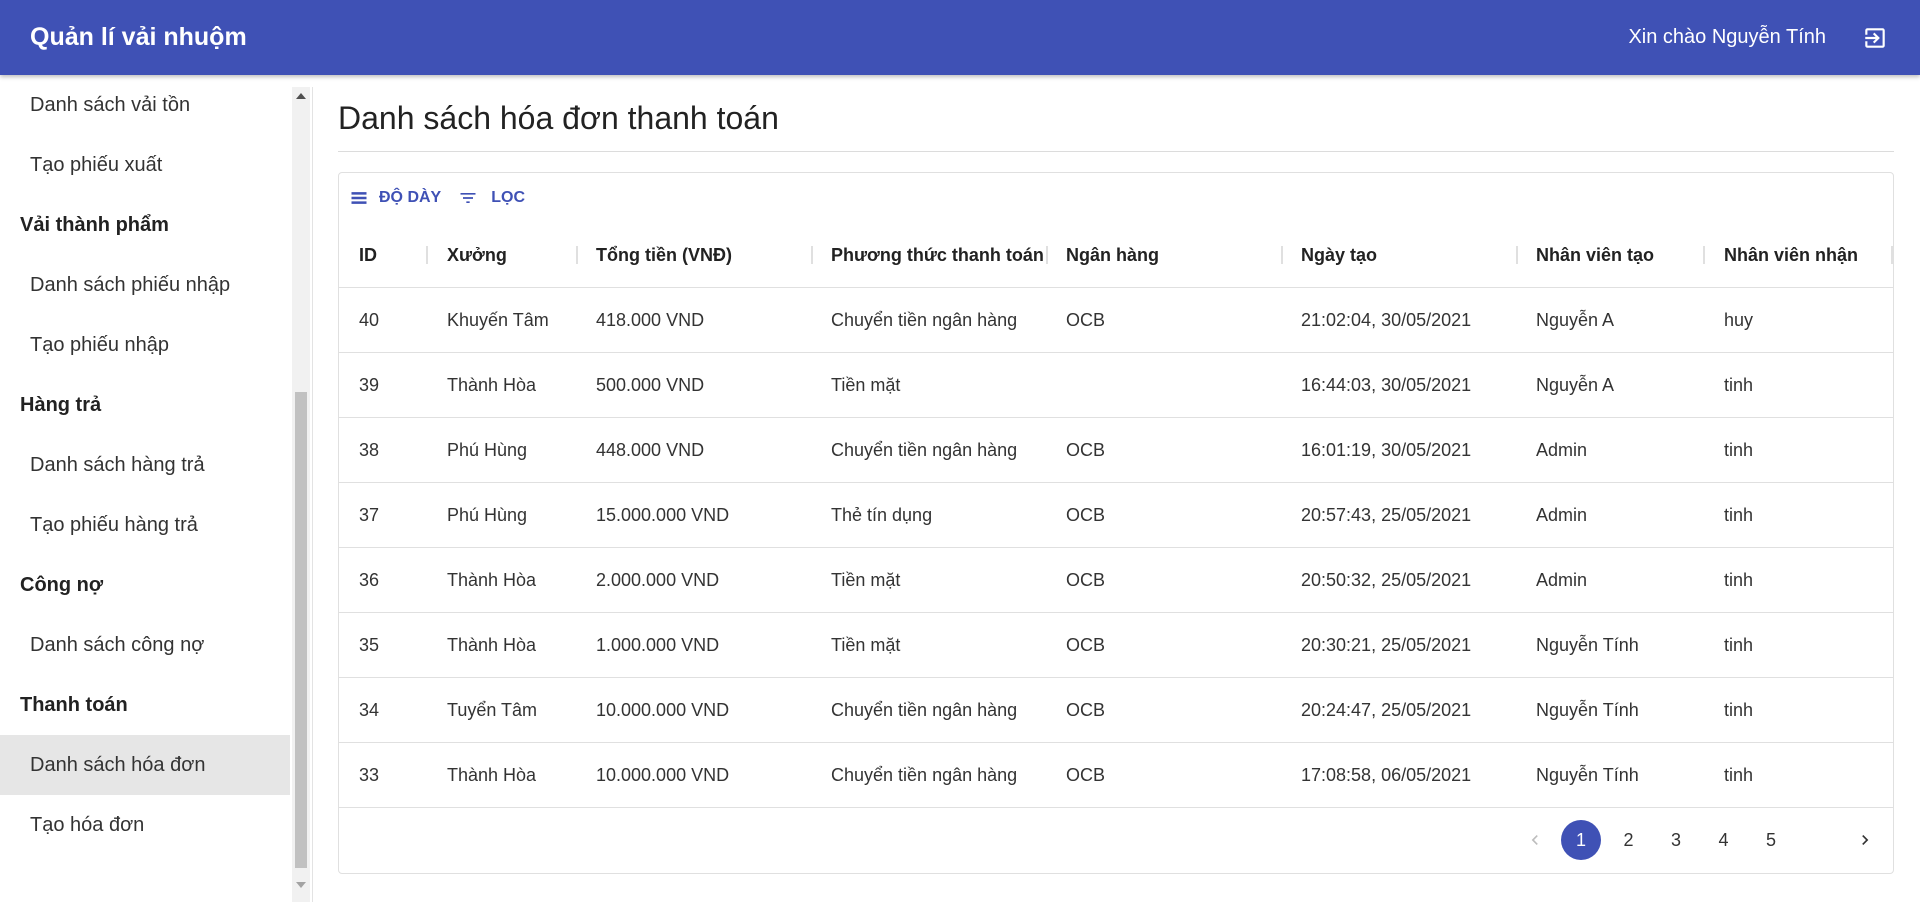  Describe the element at coordinates (498, 319) in the screenshot. I see `table-cell: Khuyến Tâm` at that location.